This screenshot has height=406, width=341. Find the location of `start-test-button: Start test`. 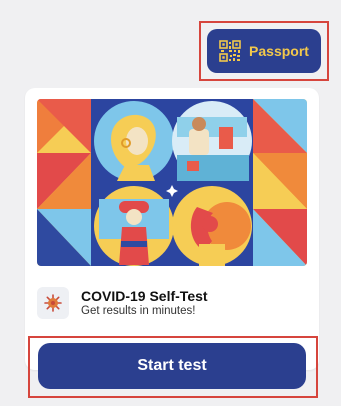

start-test-button: Start test is located at coordinates (172, 366).